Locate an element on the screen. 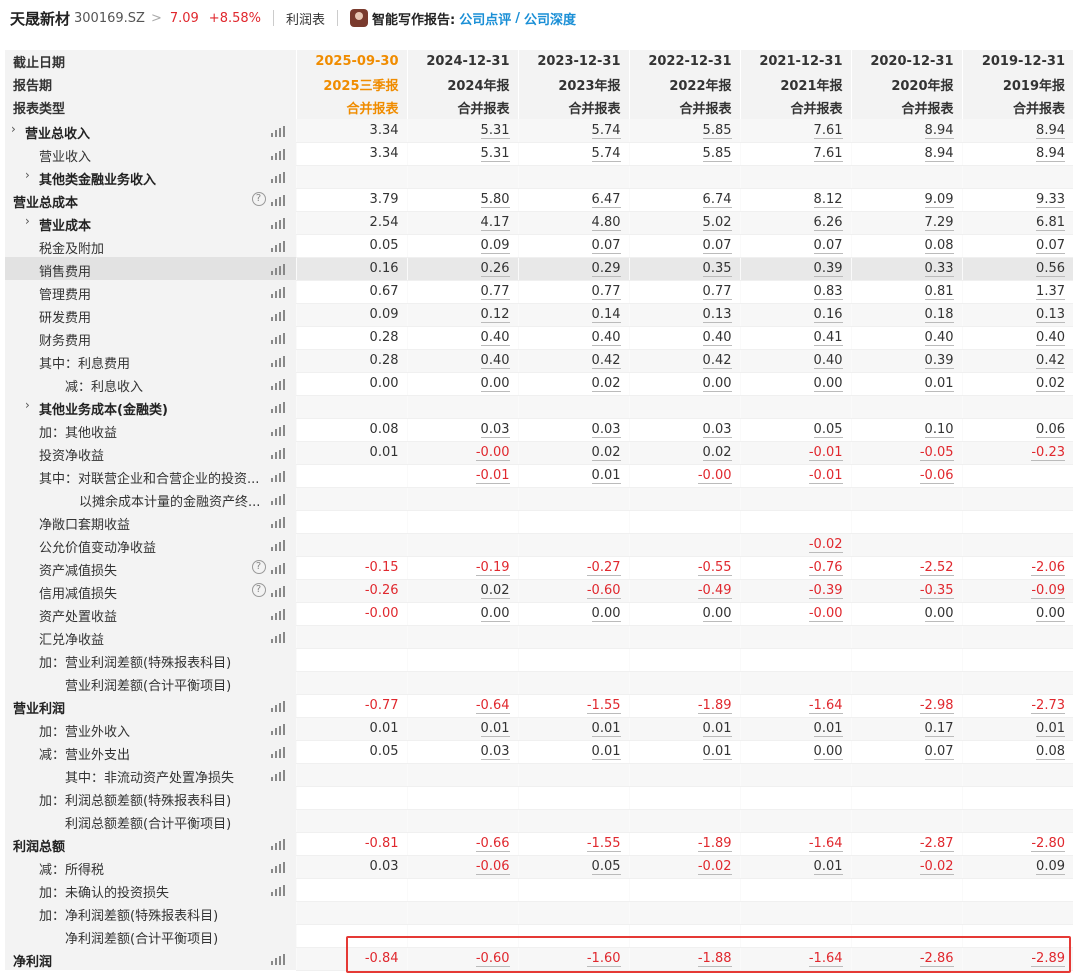 The image size is (1080, 975). value-cell: 0.81 is located at coordinates (906, 292).